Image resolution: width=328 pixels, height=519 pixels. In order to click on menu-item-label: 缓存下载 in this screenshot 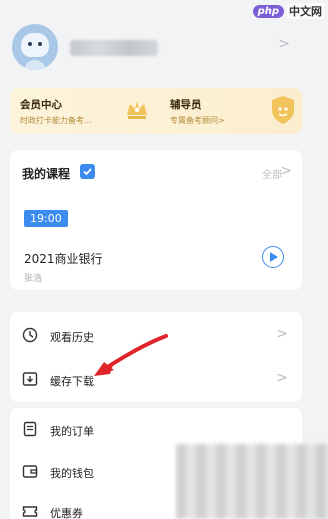, I will do `click(72, 381)`.